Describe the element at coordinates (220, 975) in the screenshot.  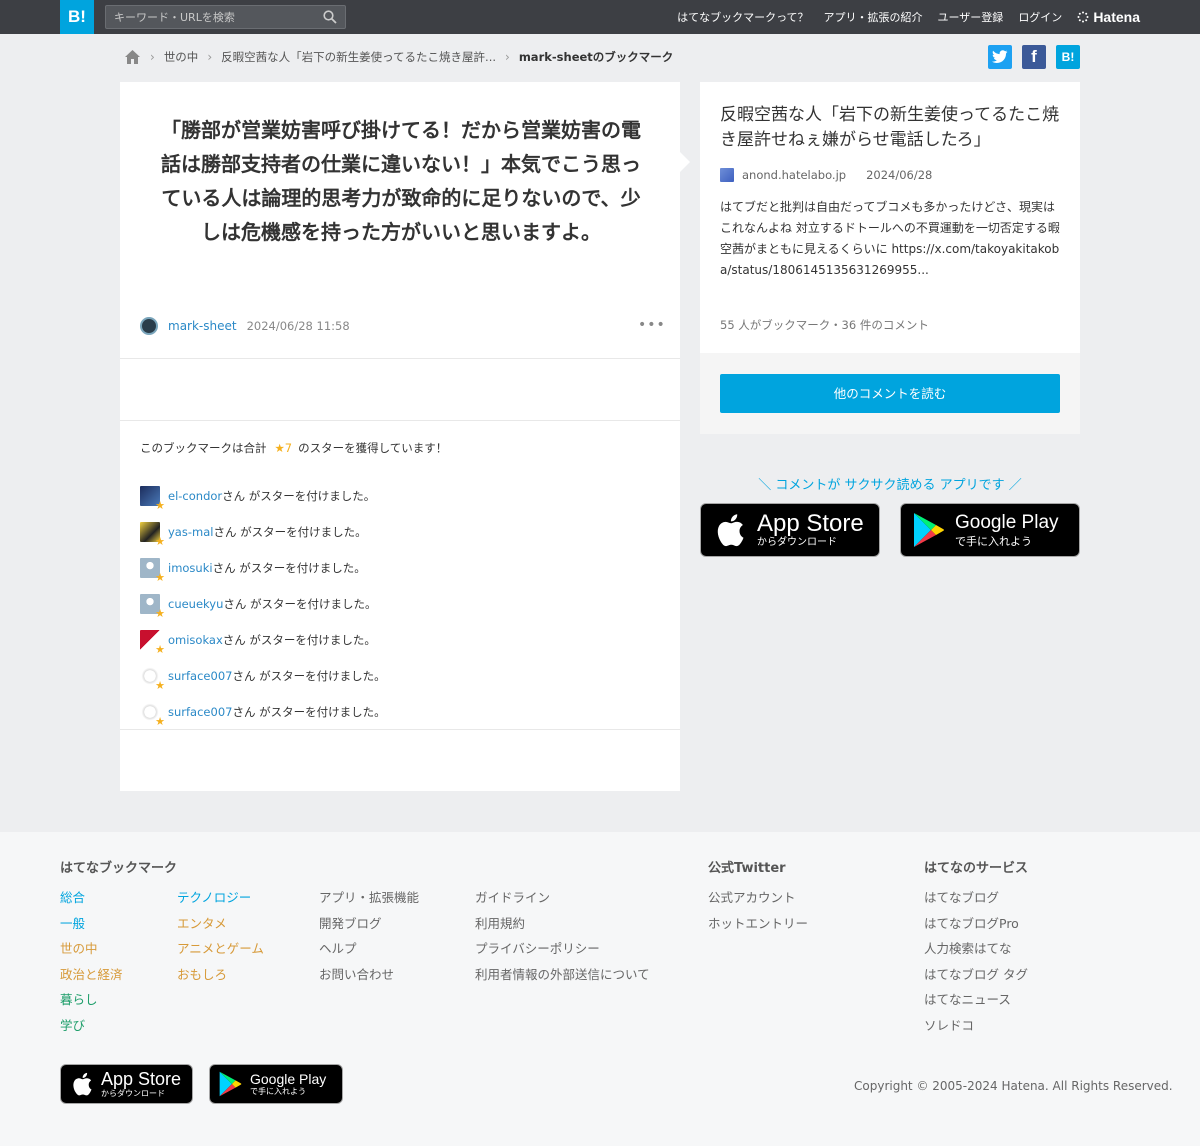
I see `footer-category-link: おもしろ` at that location.